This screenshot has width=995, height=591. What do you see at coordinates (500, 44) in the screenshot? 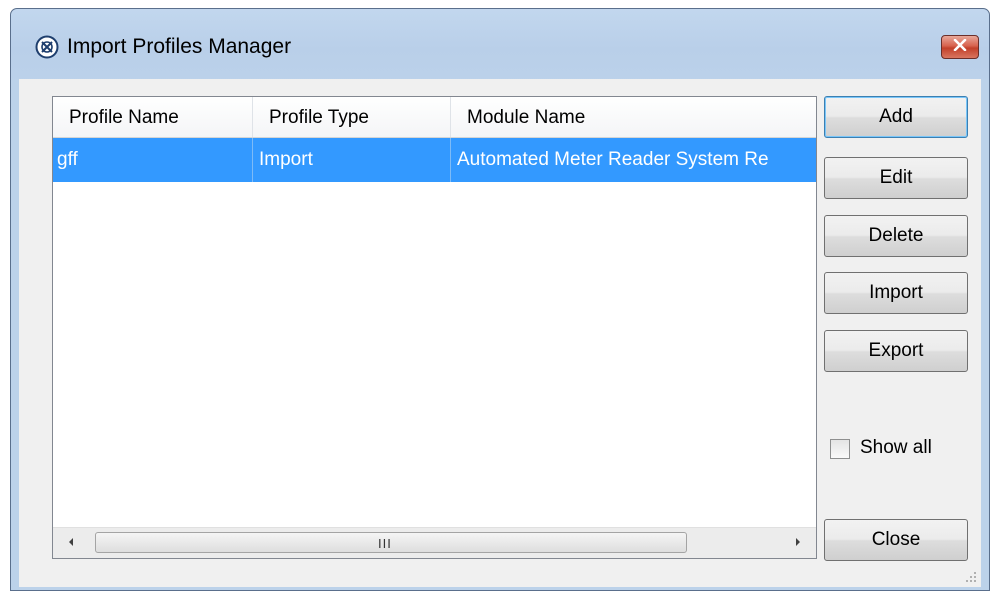
I see `title-bar: Import Profiles Manager` at bounding box center [500, 44].